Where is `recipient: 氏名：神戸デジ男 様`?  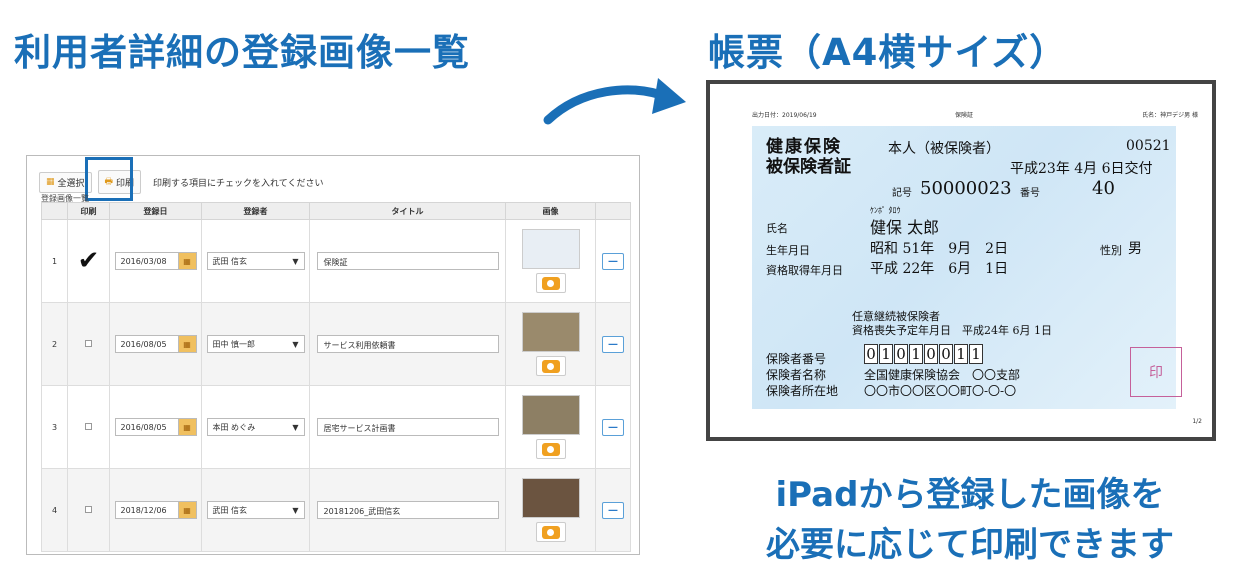 recipient: 氏名：神戸デジ男 様 is located at coordinates (1170, 115).